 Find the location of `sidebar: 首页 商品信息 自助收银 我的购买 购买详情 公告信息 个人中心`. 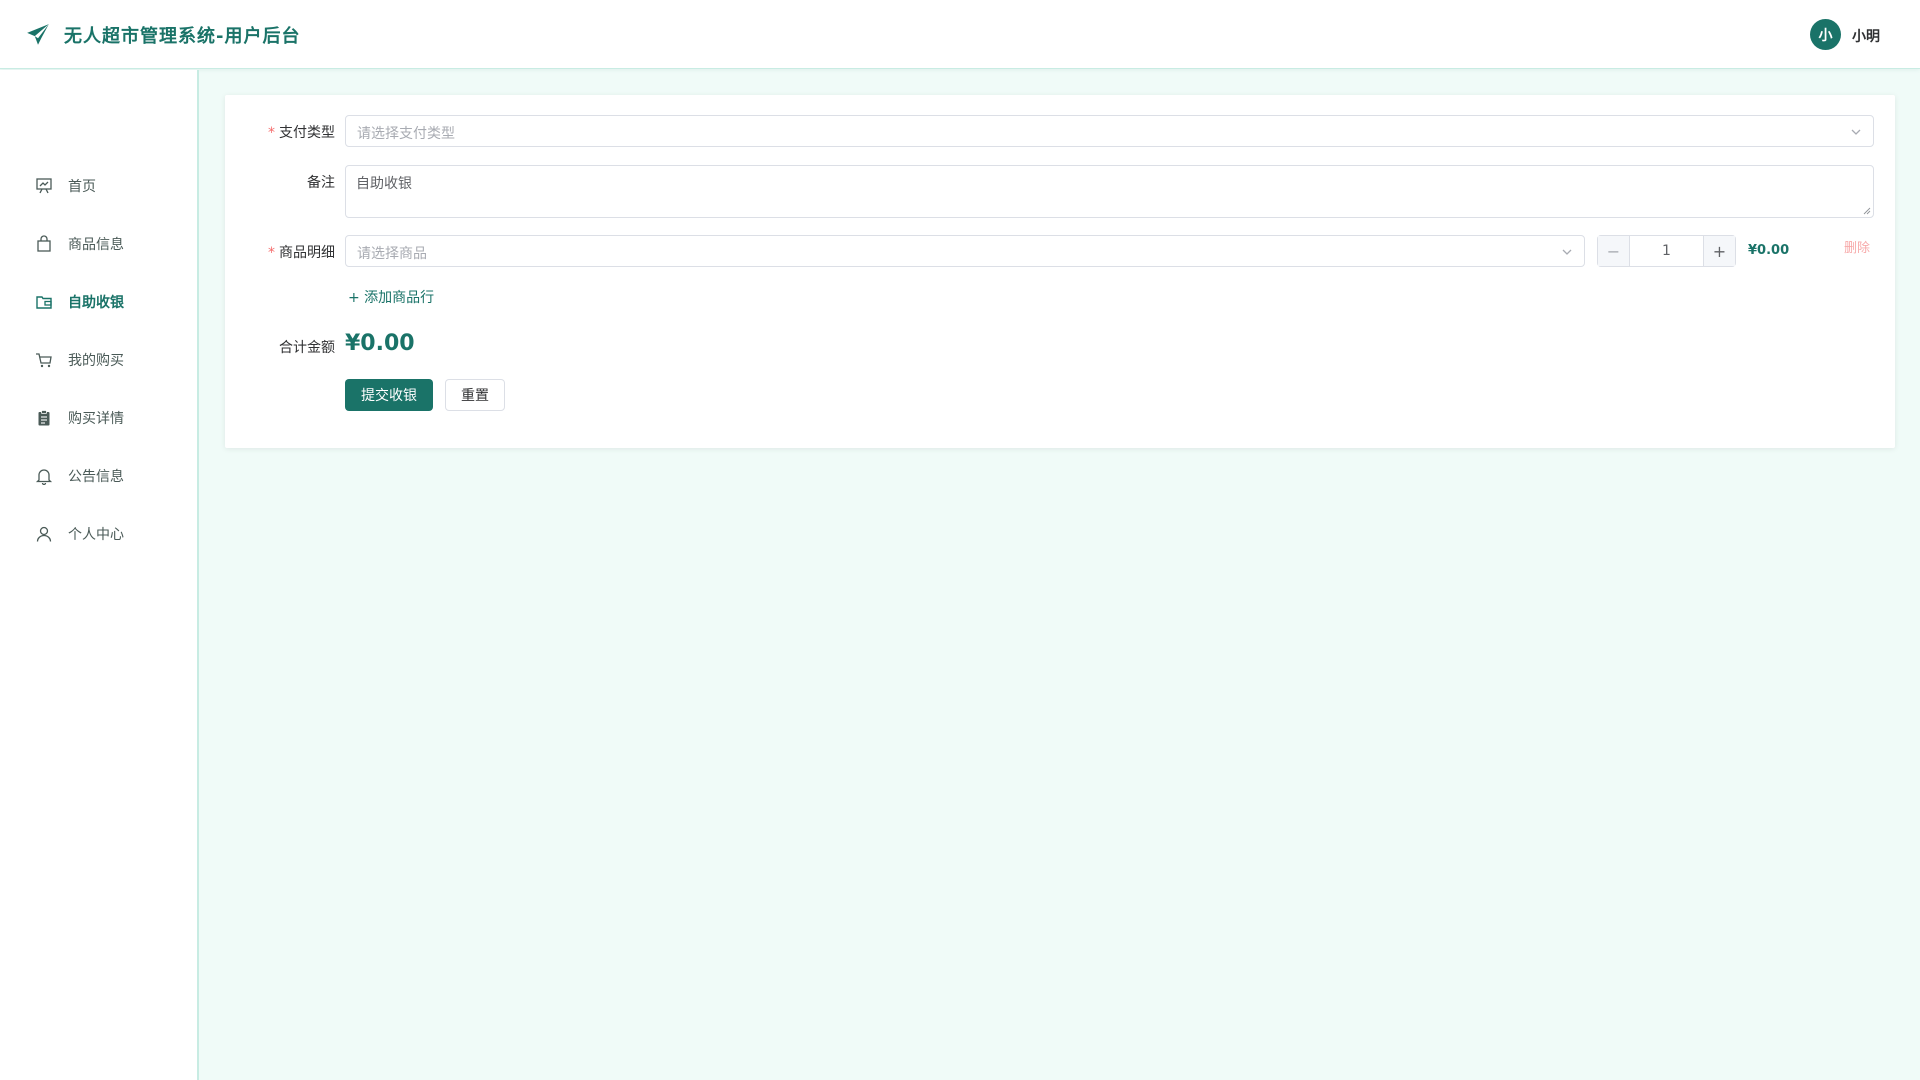

sidebar: 首页 商品信息 自助收银 我的购买 购买详情 公告信息 个人中心 is located at coordinates (99, 575).